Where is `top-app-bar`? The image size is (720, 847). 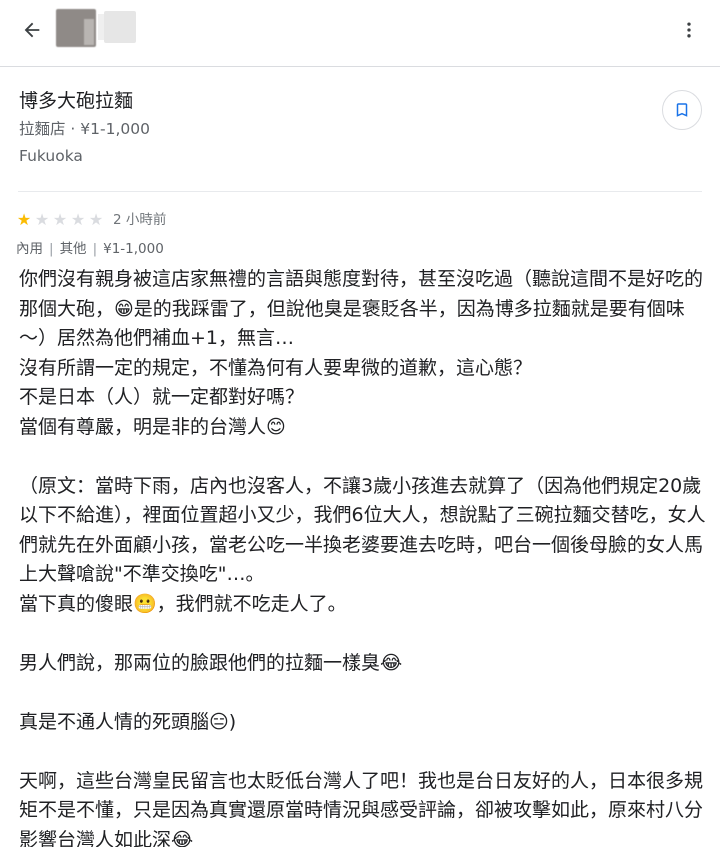
top-app-bar is located at coordinates (360, 31).